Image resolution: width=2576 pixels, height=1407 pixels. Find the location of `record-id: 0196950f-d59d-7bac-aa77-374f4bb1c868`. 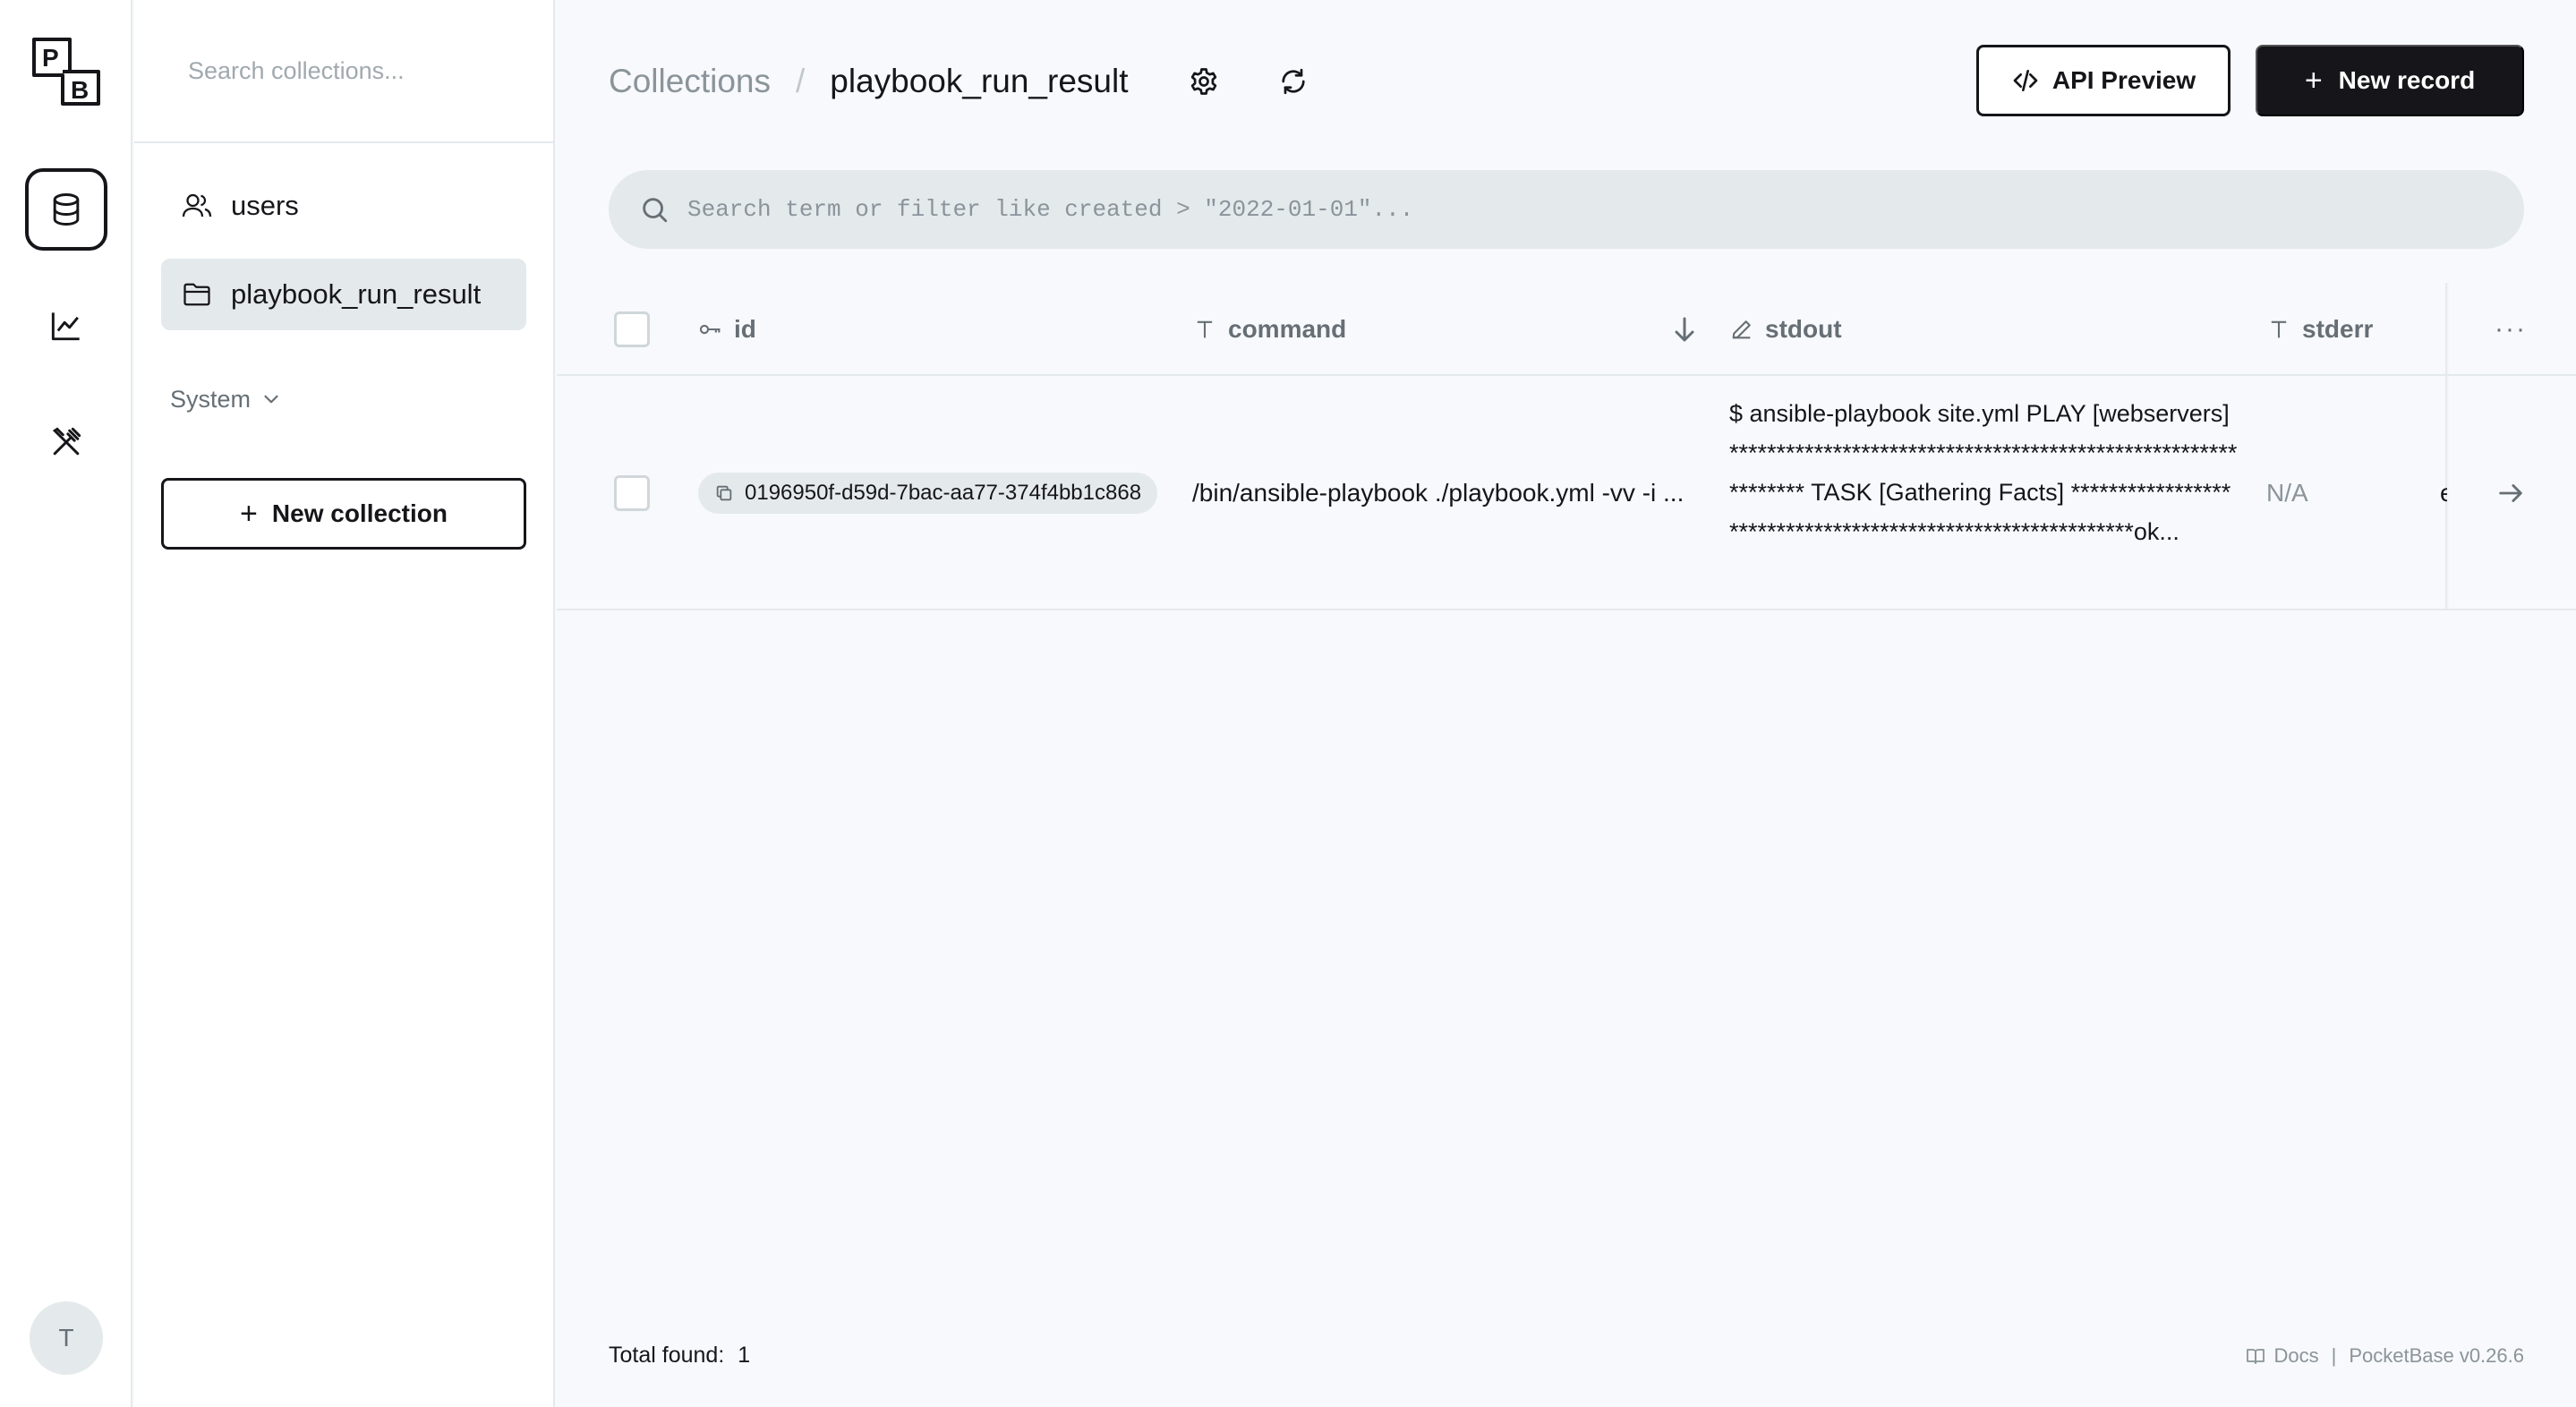

record-id: 0196950f-d59d-7bac-aa77-374f4bb1c868 is located at coordinates (943, 493).